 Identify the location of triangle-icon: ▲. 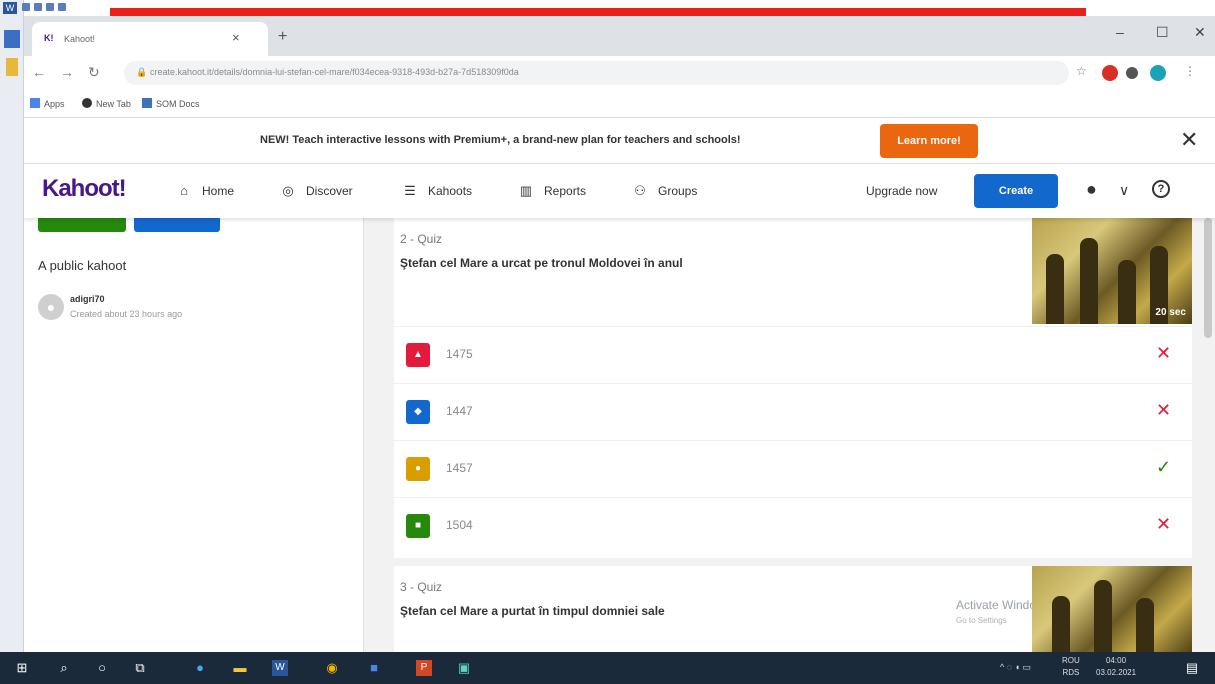
(418, 355).